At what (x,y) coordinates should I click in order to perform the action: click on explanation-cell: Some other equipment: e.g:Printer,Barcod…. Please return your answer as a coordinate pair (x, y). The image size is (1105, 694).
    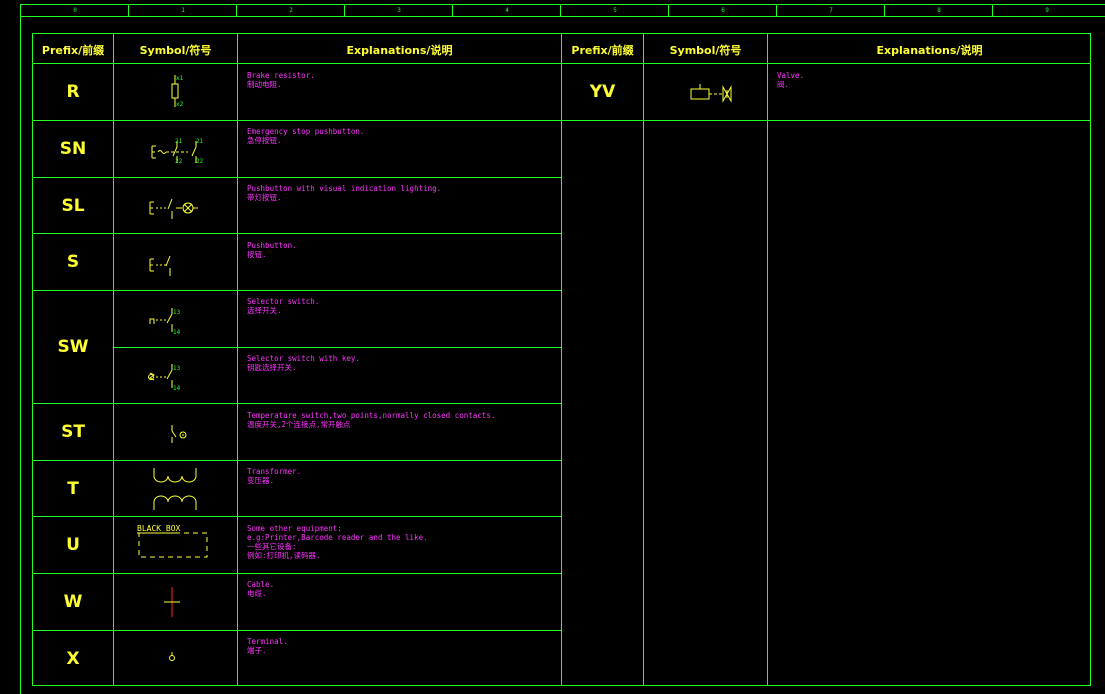
    Looking at the image, I should click on (337, 542).